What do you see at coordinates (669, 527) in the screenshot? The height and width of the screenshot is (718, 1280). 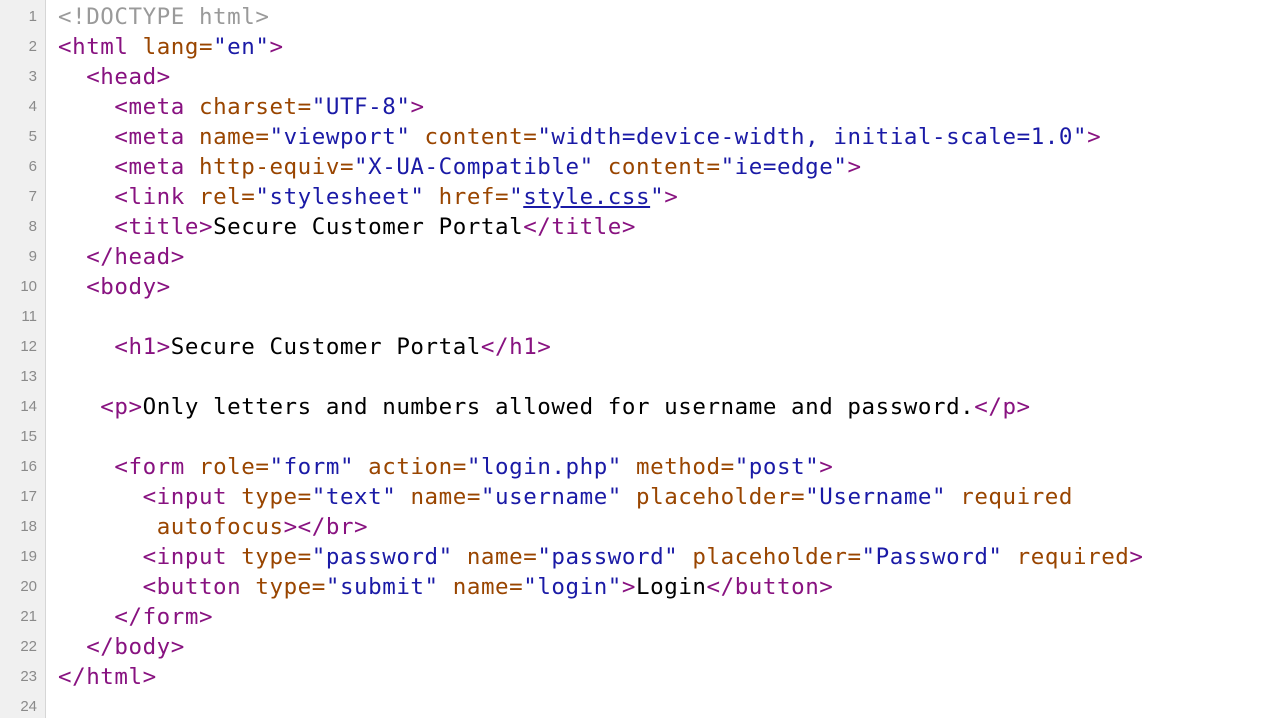 I see `code-line: autofocus></br>` at bounding box center [669, 527].